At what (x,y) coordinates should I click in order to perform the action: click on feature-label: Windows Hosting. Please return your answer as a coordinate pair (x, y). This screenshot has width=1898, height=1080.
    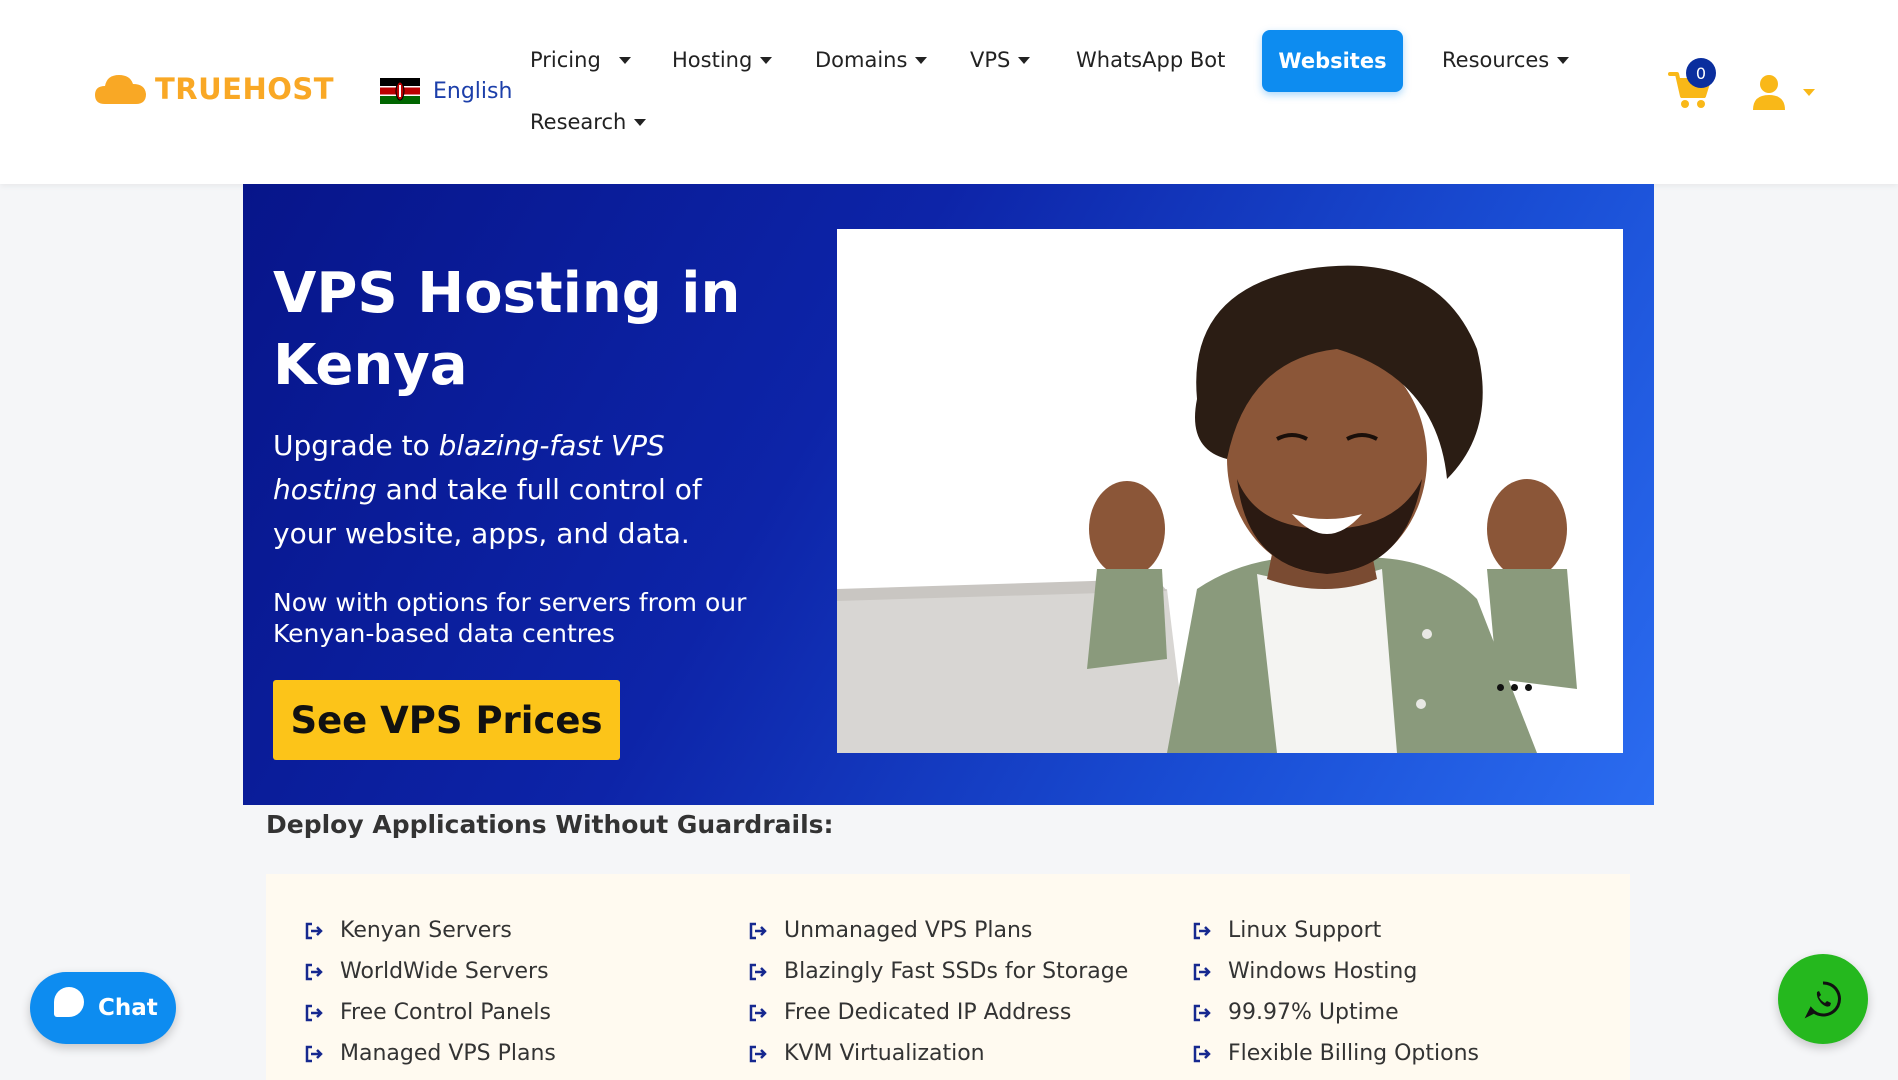
    Looking at the image, I should click on (1323, 971).